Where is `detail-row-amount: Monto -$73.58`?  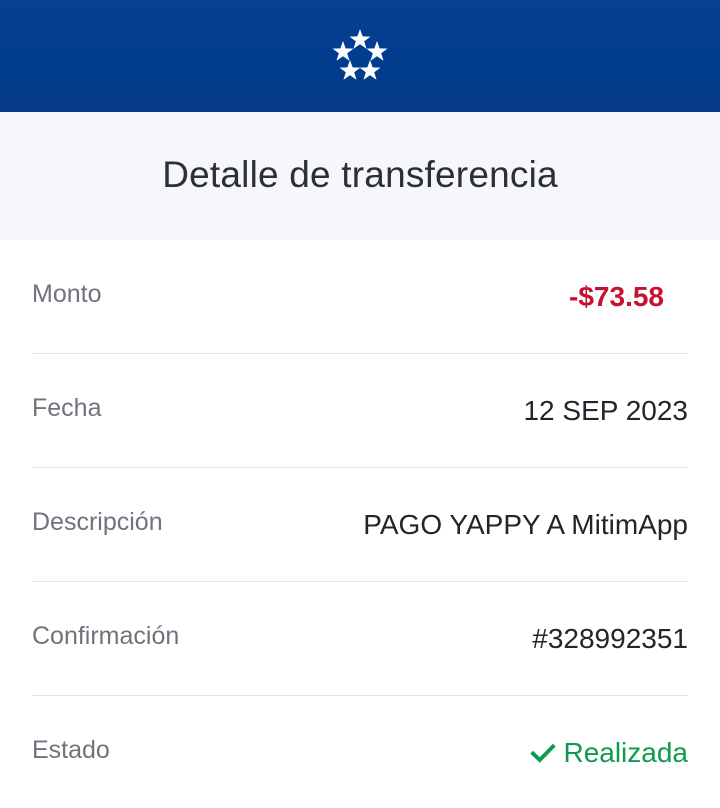 detail-row-amount: Monto -$73.58 is located at coordinates (360, 297).